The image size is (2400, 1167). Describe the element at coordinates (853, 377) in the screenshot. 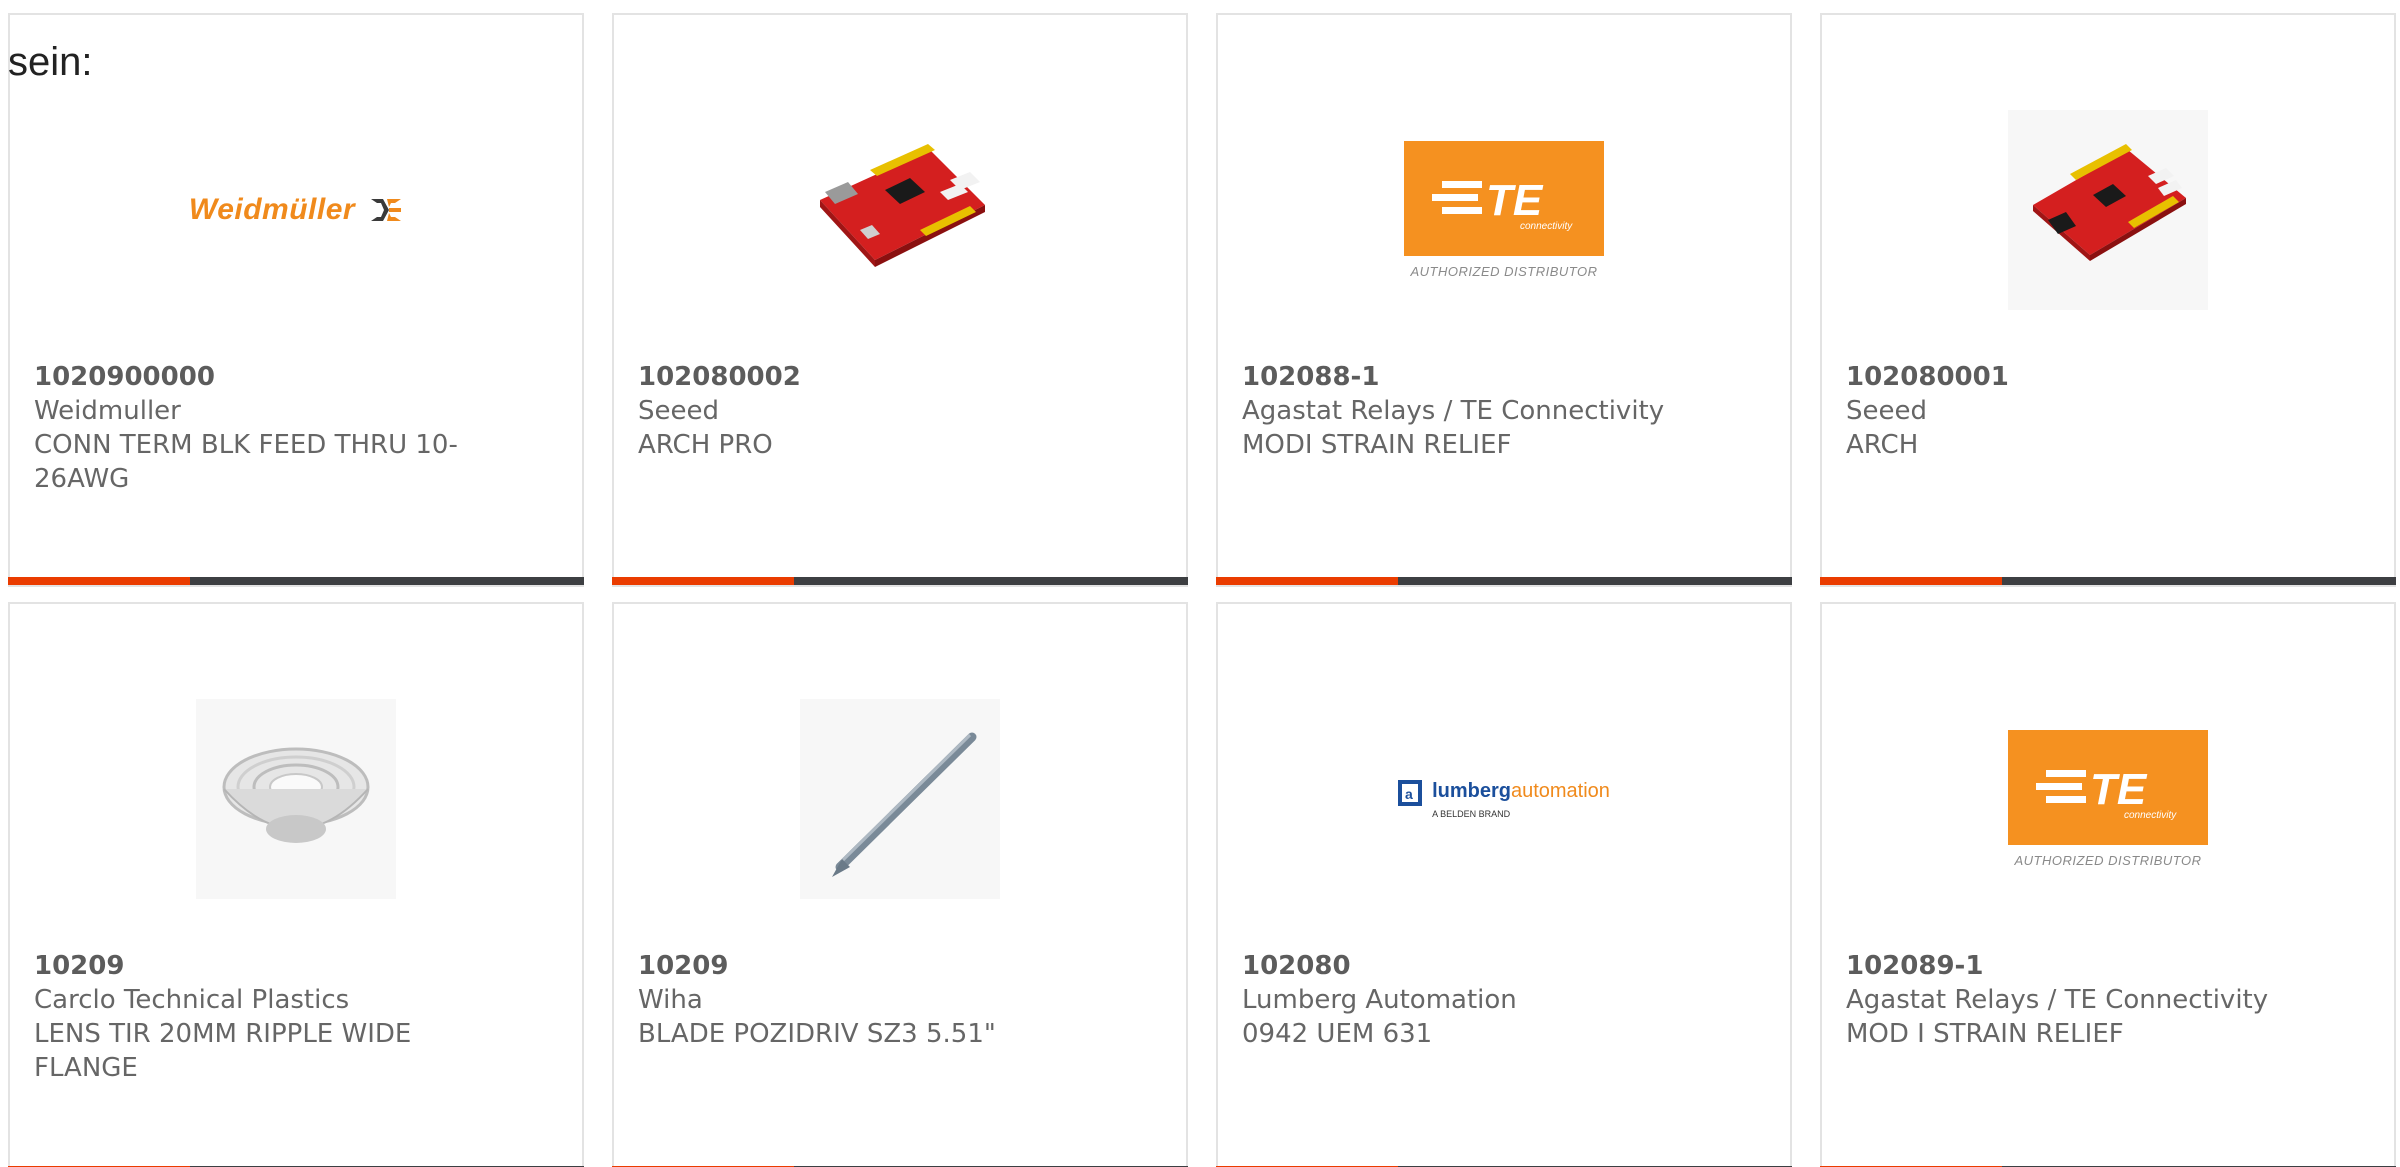

I see `part-number: 102080002` at that location.